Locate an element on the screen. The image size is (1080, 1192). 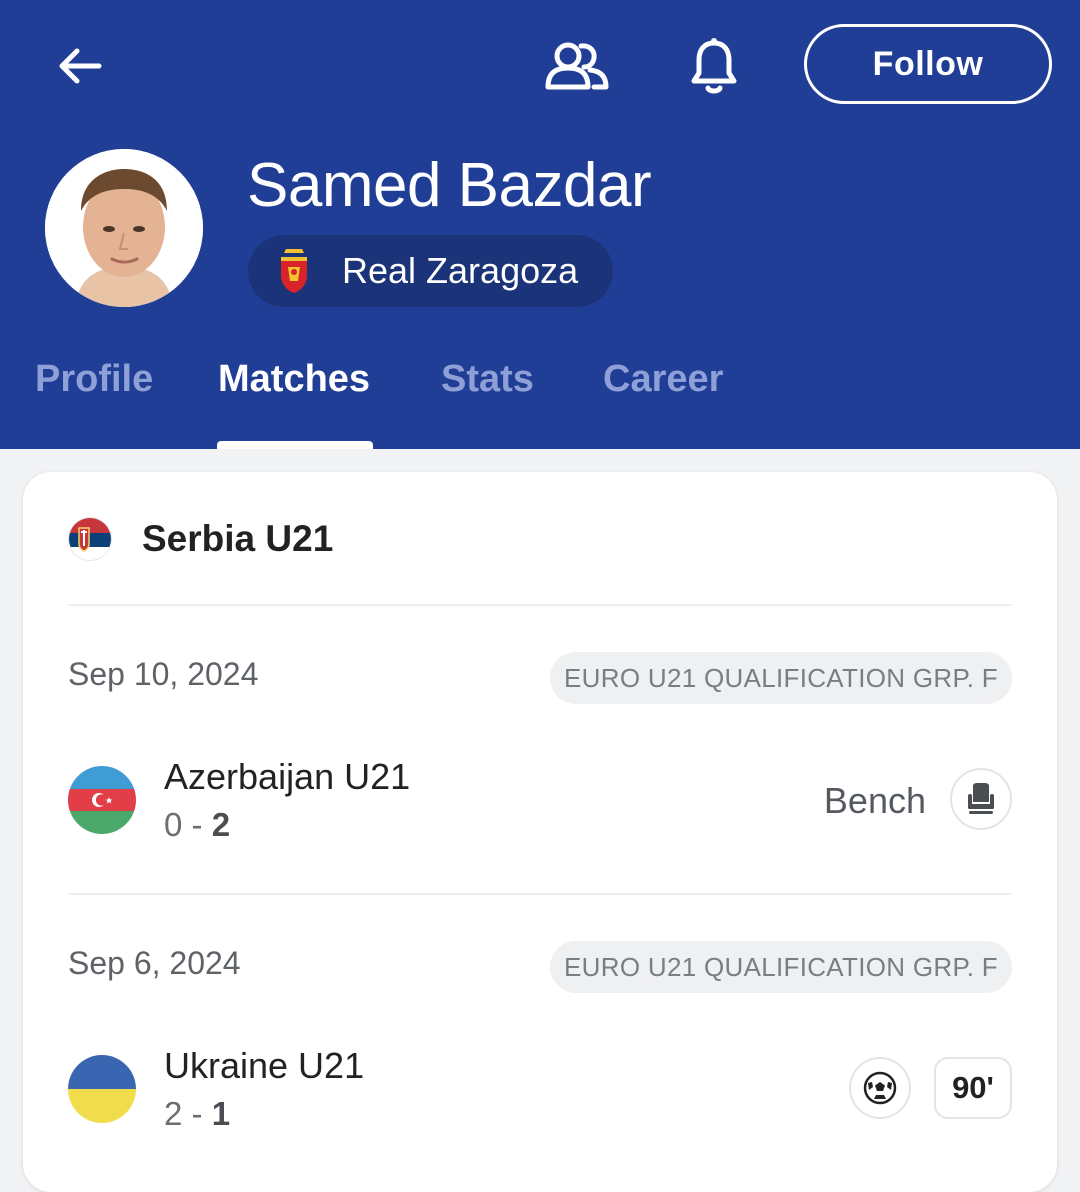
tab-career: Career is located at coordinates (663, 379).